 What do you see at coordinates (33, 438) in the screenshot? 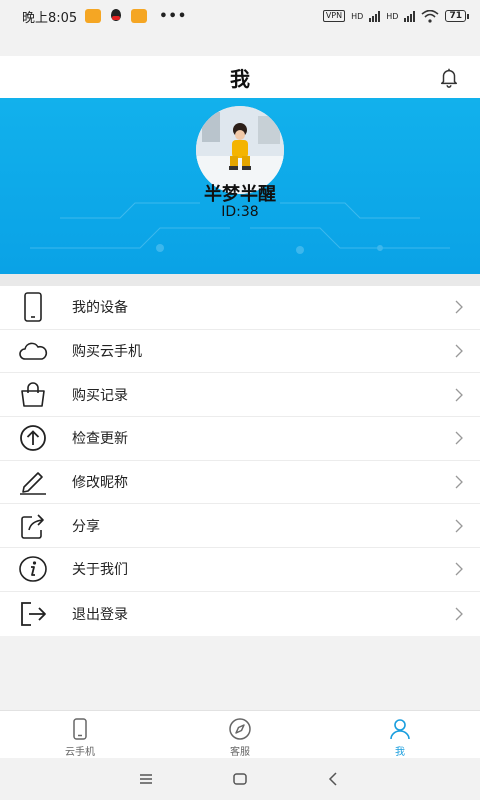
I see `arrow-up-circle-icon` at bounding box center [33, 438].